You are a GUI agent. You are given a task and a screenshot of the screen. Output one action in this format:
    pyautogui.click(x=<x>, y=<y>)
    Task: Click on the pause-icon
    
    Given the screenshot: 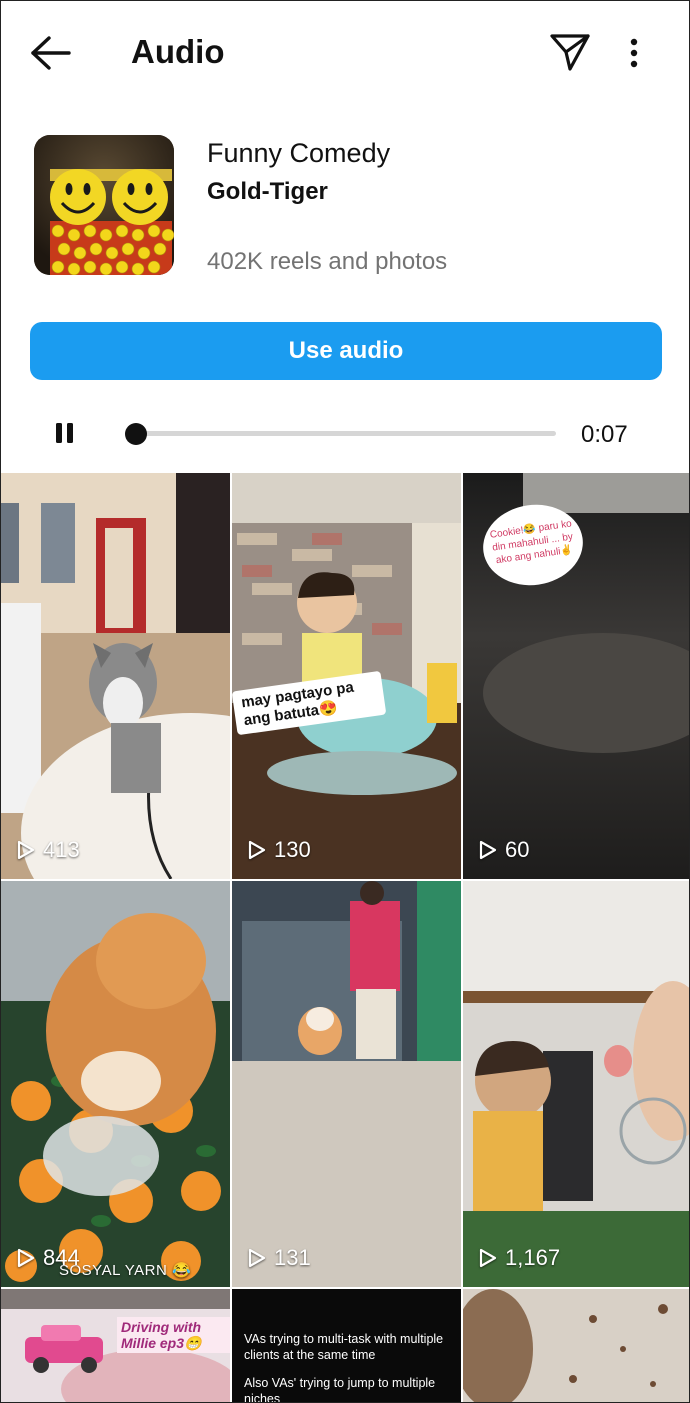 What is the action you would take?
    pyautogui.click(x=64, y=433)
    